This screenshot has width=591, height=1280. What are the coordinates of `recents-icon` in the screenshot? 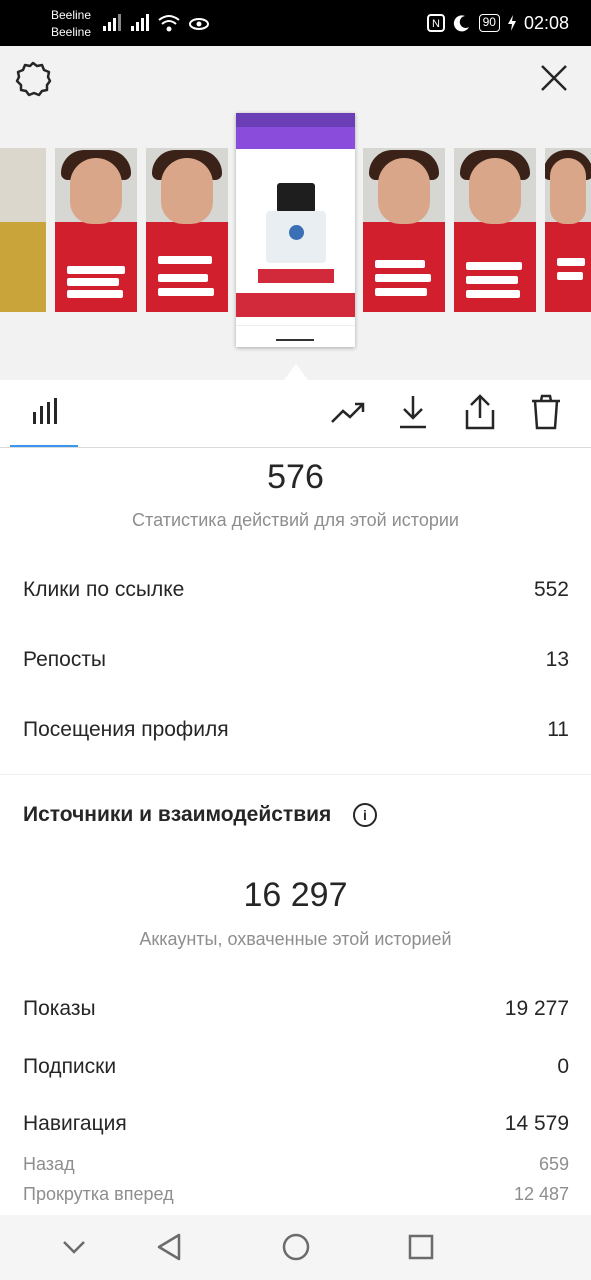 It's located at (421, 1247).